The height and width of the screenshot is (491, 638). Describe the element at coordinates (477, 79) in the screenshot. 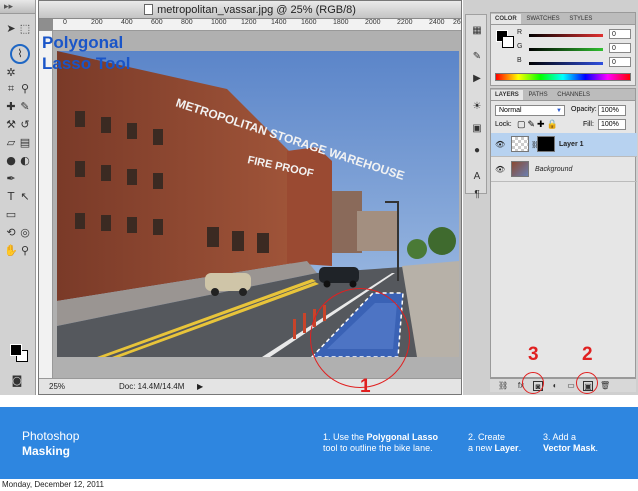

I see `actions-panel-icon: ▶` at that location.